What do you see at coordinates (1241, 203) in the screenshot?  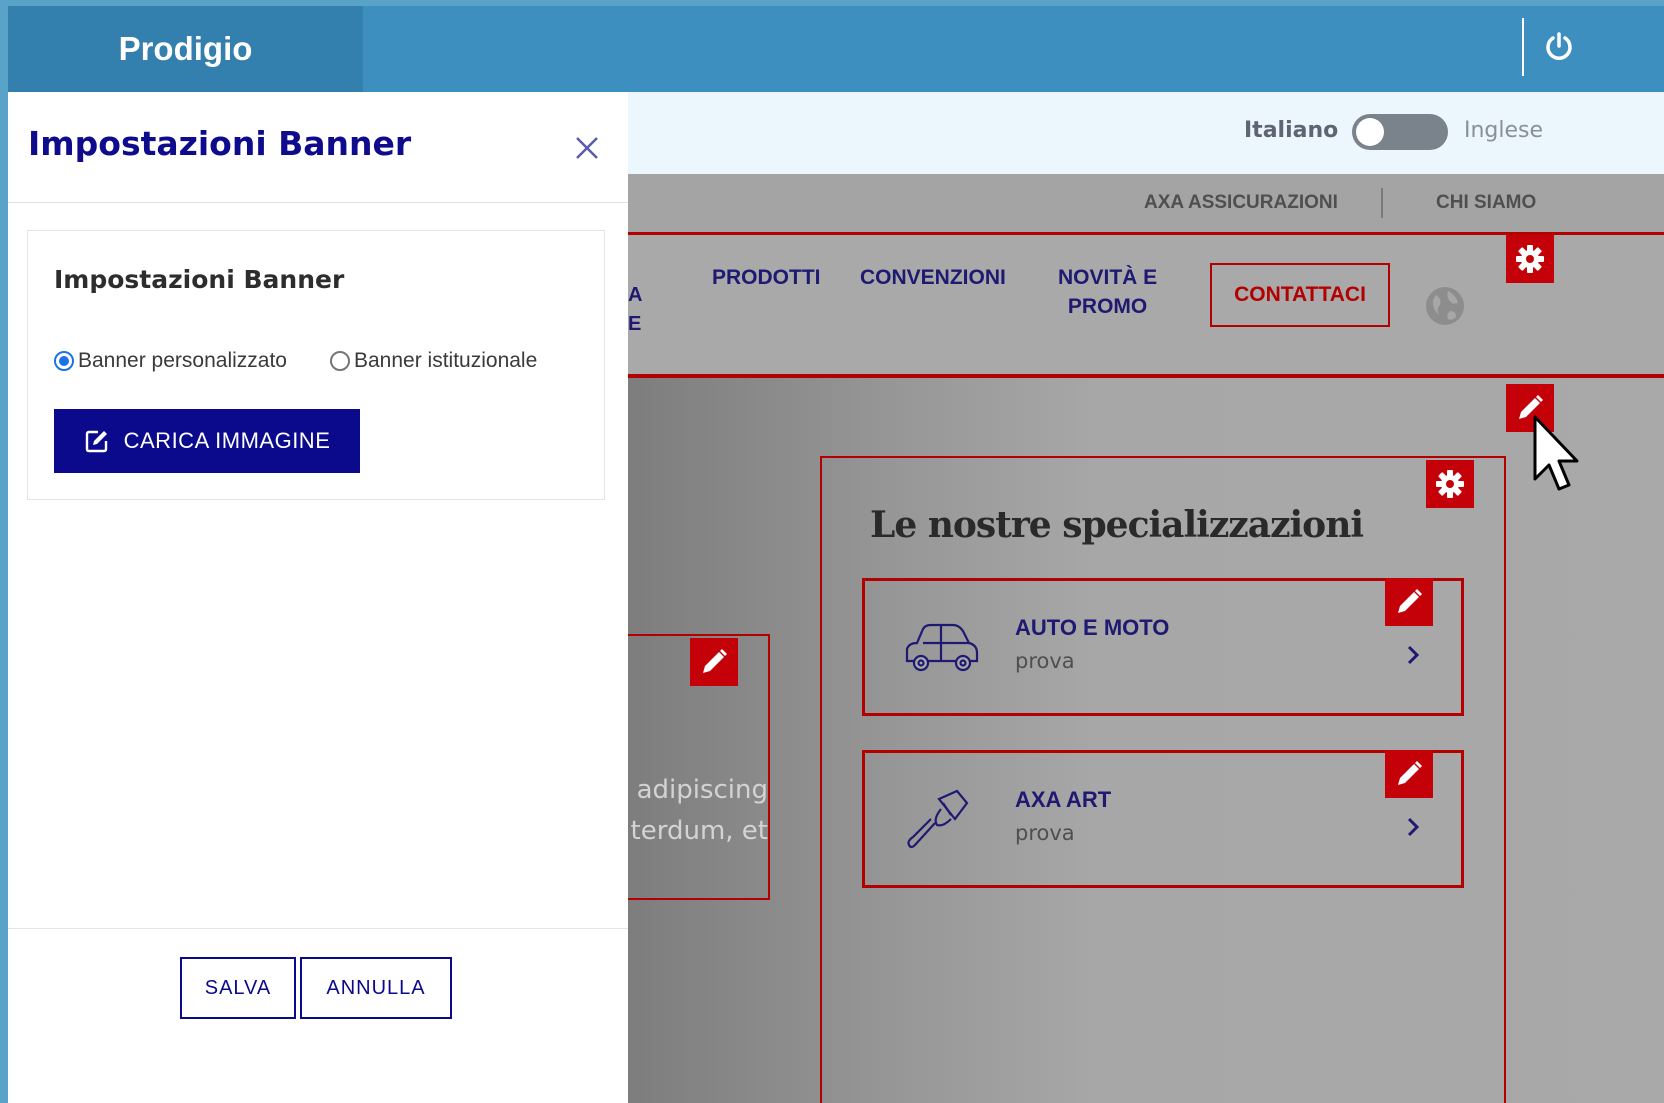 I see `utility-link-axa: AXA ASSICURAZIONI` at bounding box center [1241, 203].